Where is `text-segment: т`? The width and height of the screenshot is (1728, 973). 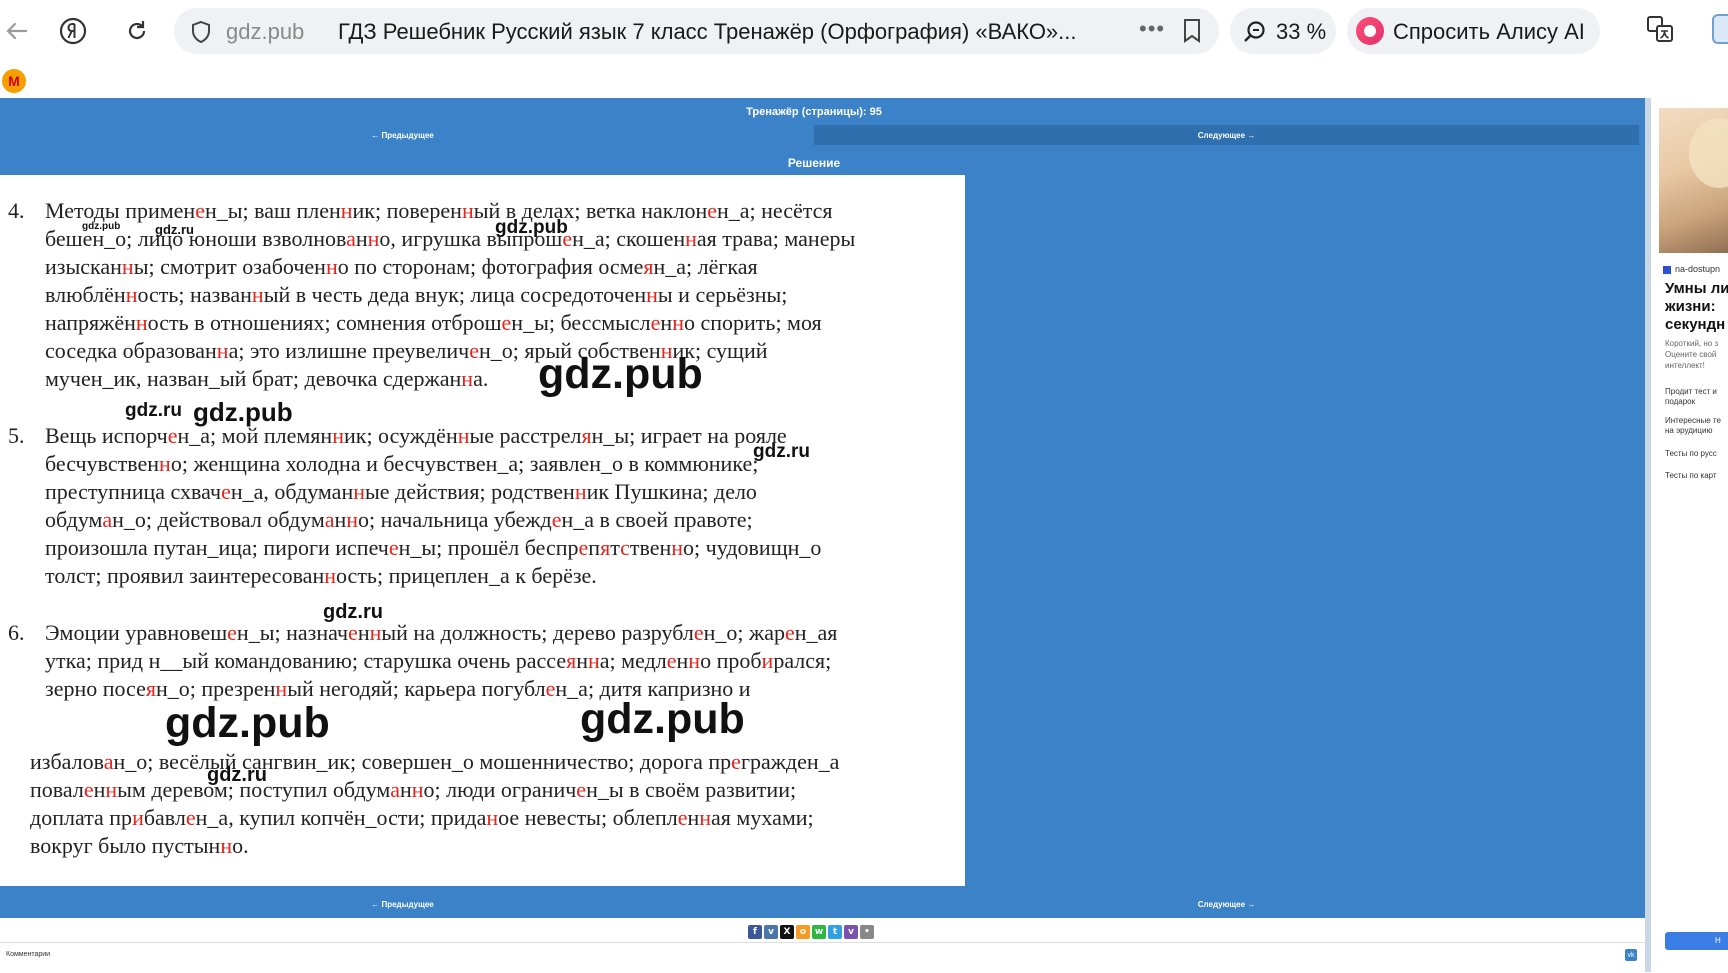
text-segment: т is located at coordinates (615, 547).